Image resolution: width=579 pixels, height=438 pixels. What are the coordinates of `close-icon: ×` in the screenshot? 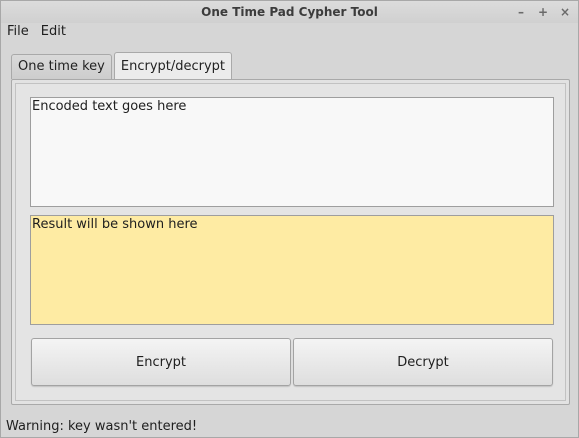 It's located at (565, 12).